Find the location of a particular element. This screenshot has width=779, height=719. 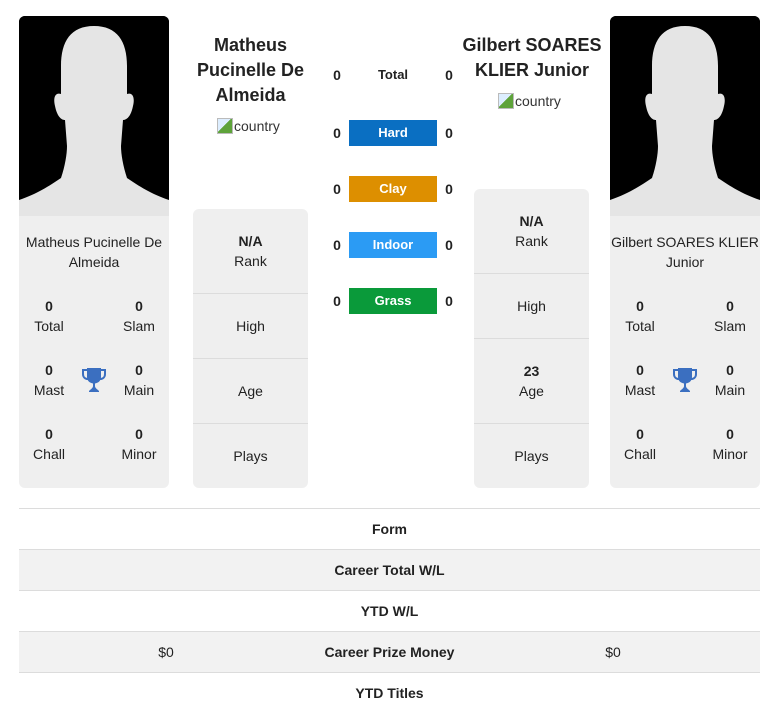

country-flag-right: country is located at coordinates (529, 101).